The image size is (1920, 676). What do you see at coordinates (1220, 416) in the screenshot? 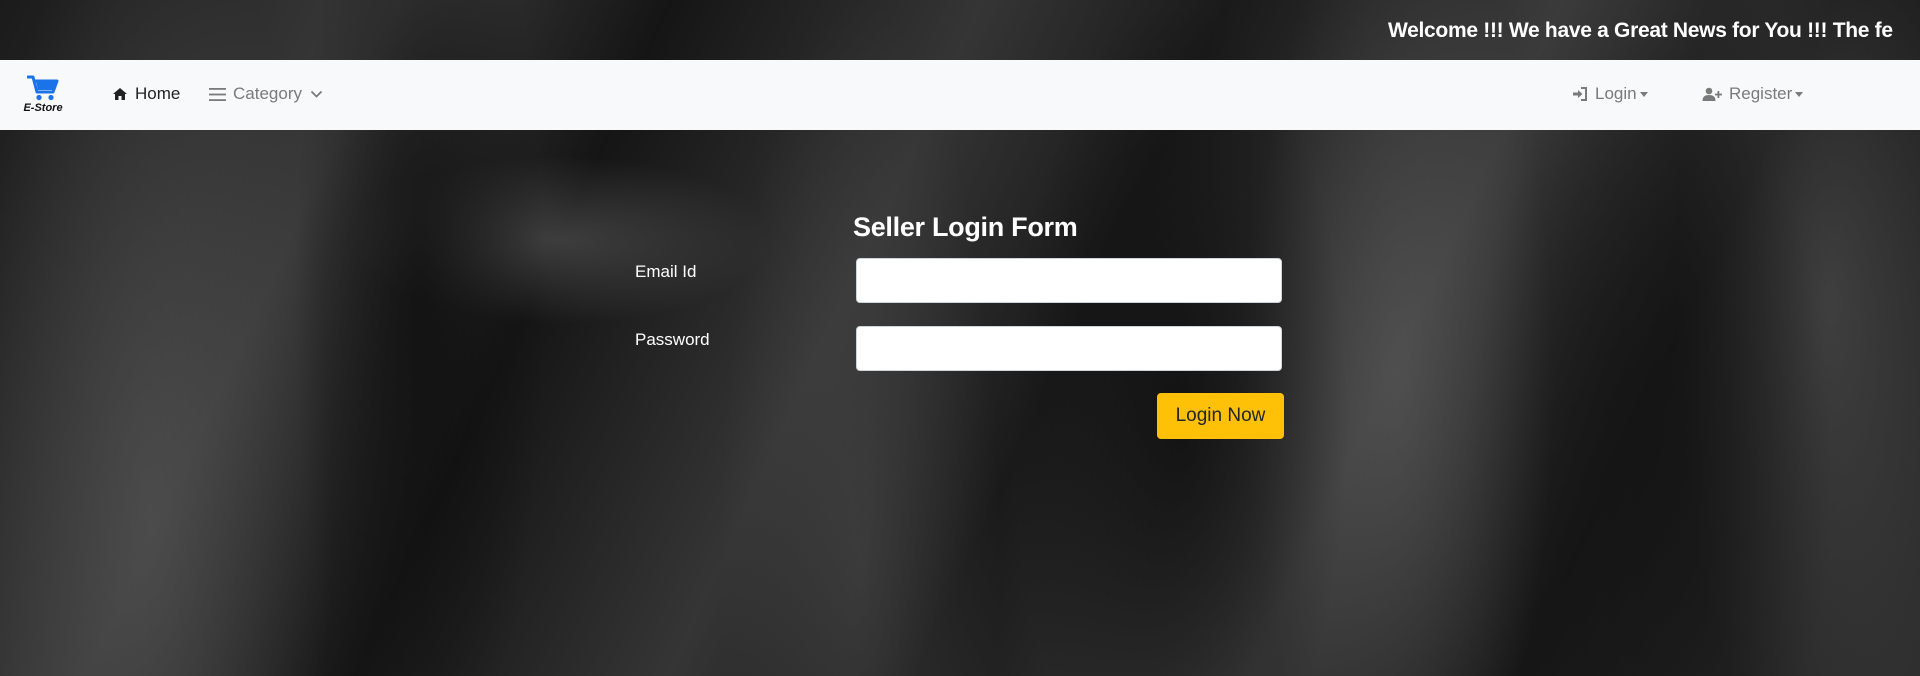
I see `login-now-button: Login Now` at bounding box center [1220, 416].